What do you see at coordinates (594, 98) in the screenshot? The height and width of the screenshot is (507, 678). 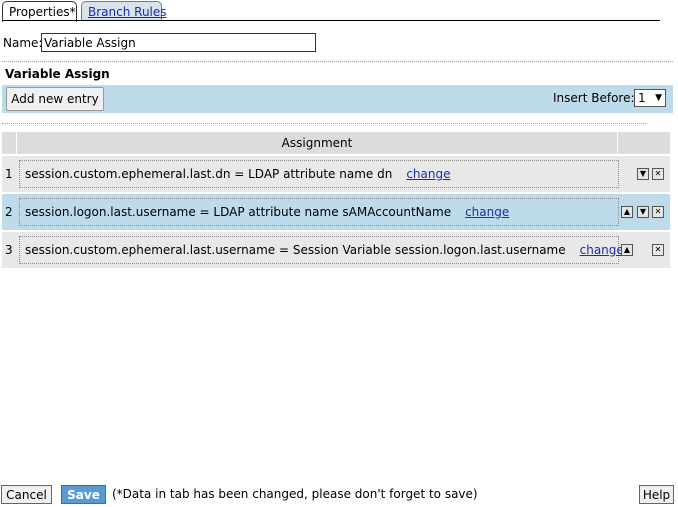 I see `insert-before-label: Insert Before:` at bounding box center [594, 98].